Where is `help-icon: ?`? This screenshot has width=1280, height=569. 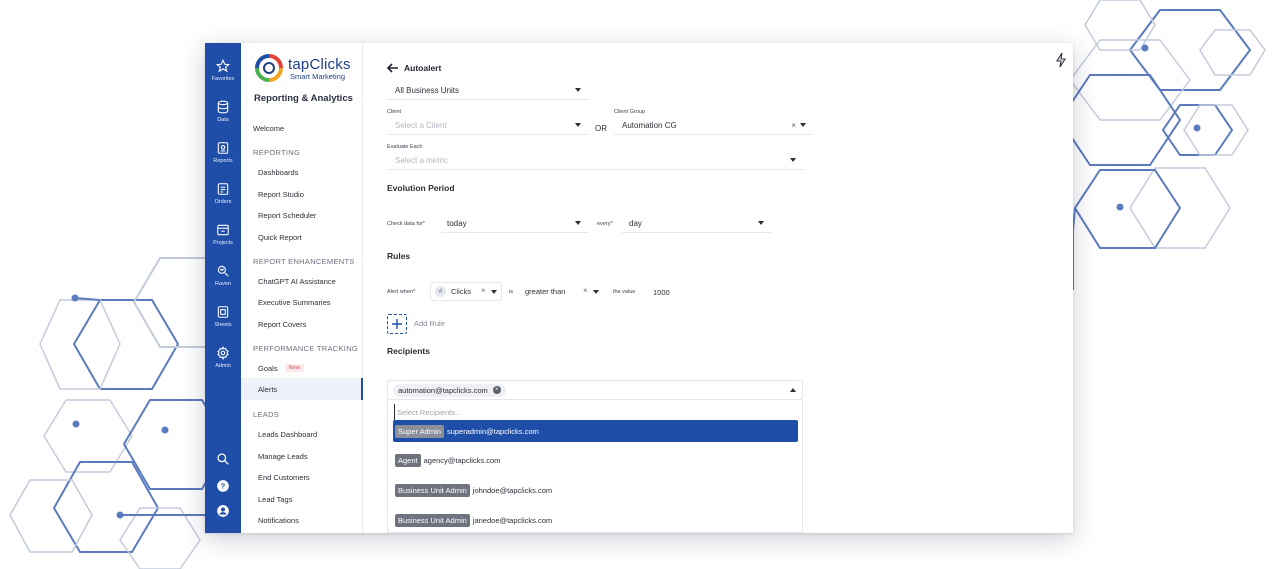
help-icon: ? is located at coordinates (223, 486).